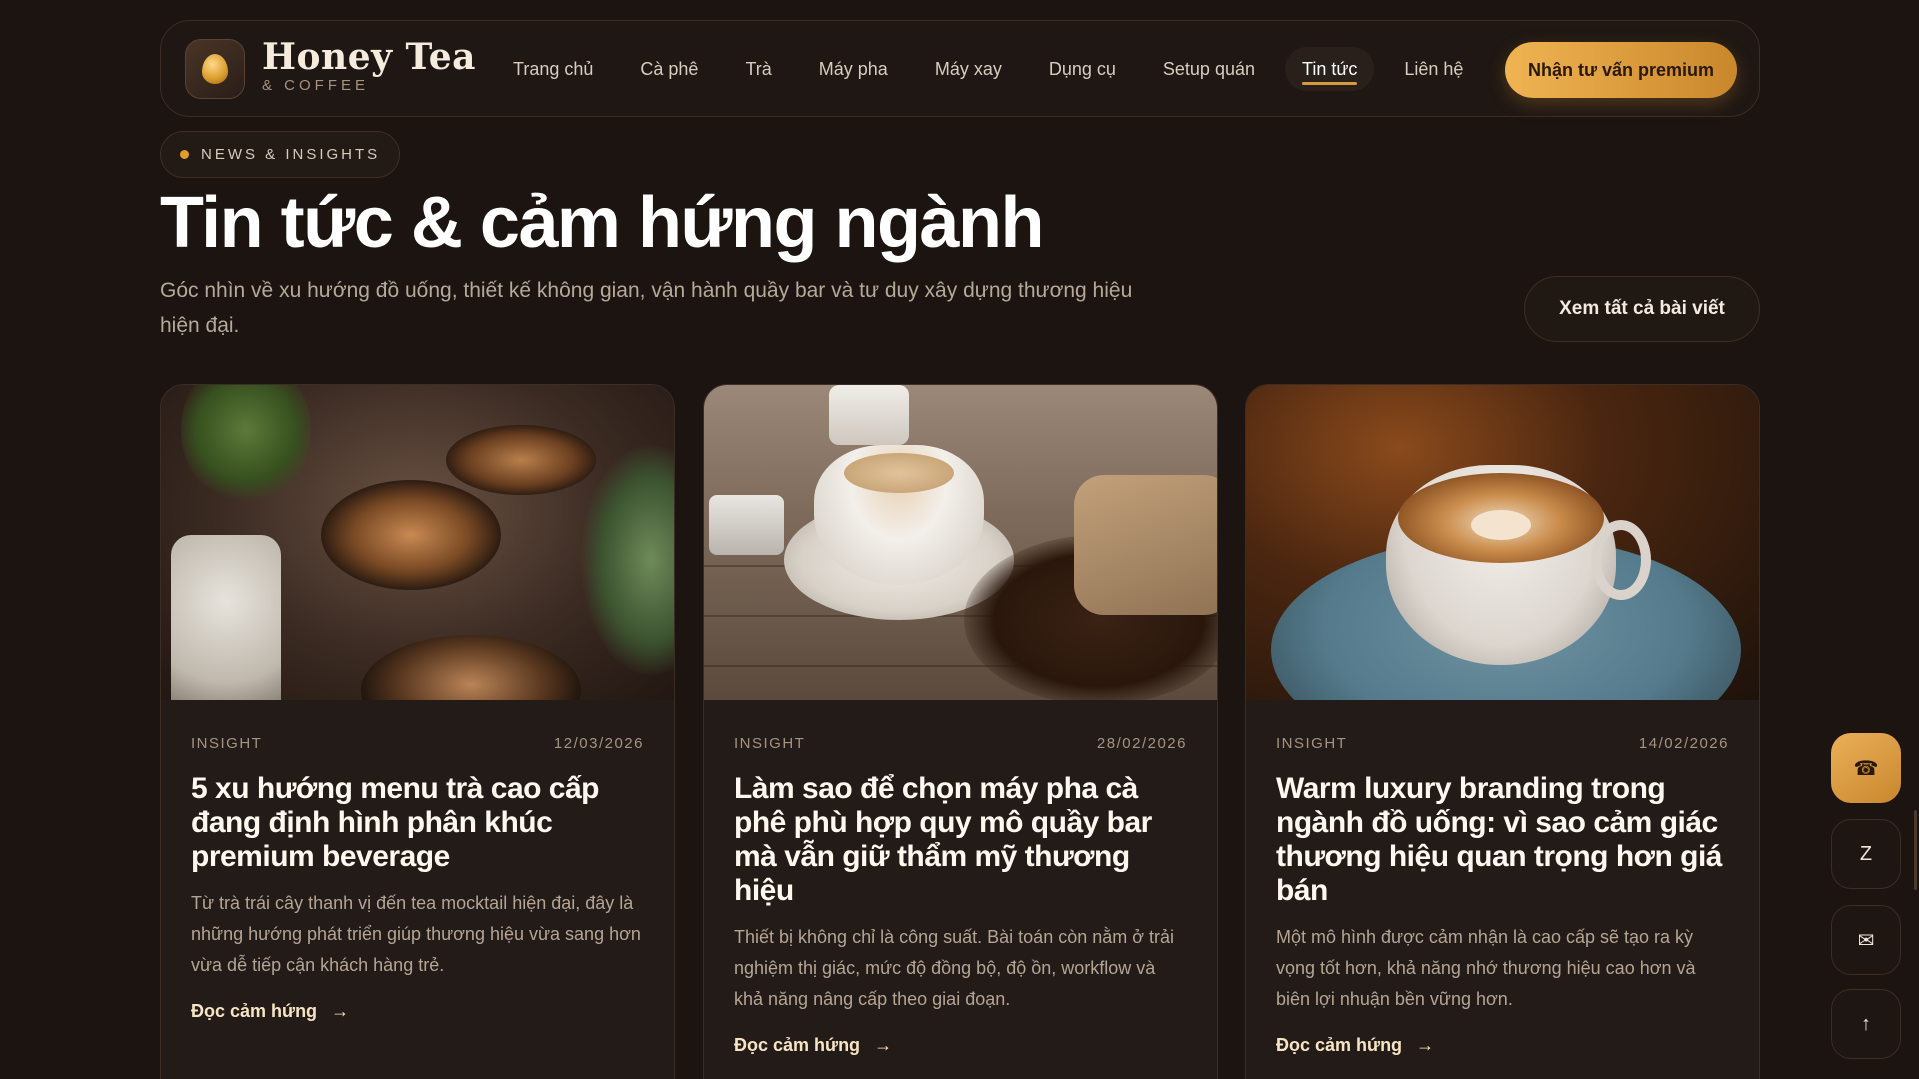 Image resolution: width=1919 pixels, height=1079 pixels. I want to click on back-to-top-button: ↑, so click(1866, 1024).